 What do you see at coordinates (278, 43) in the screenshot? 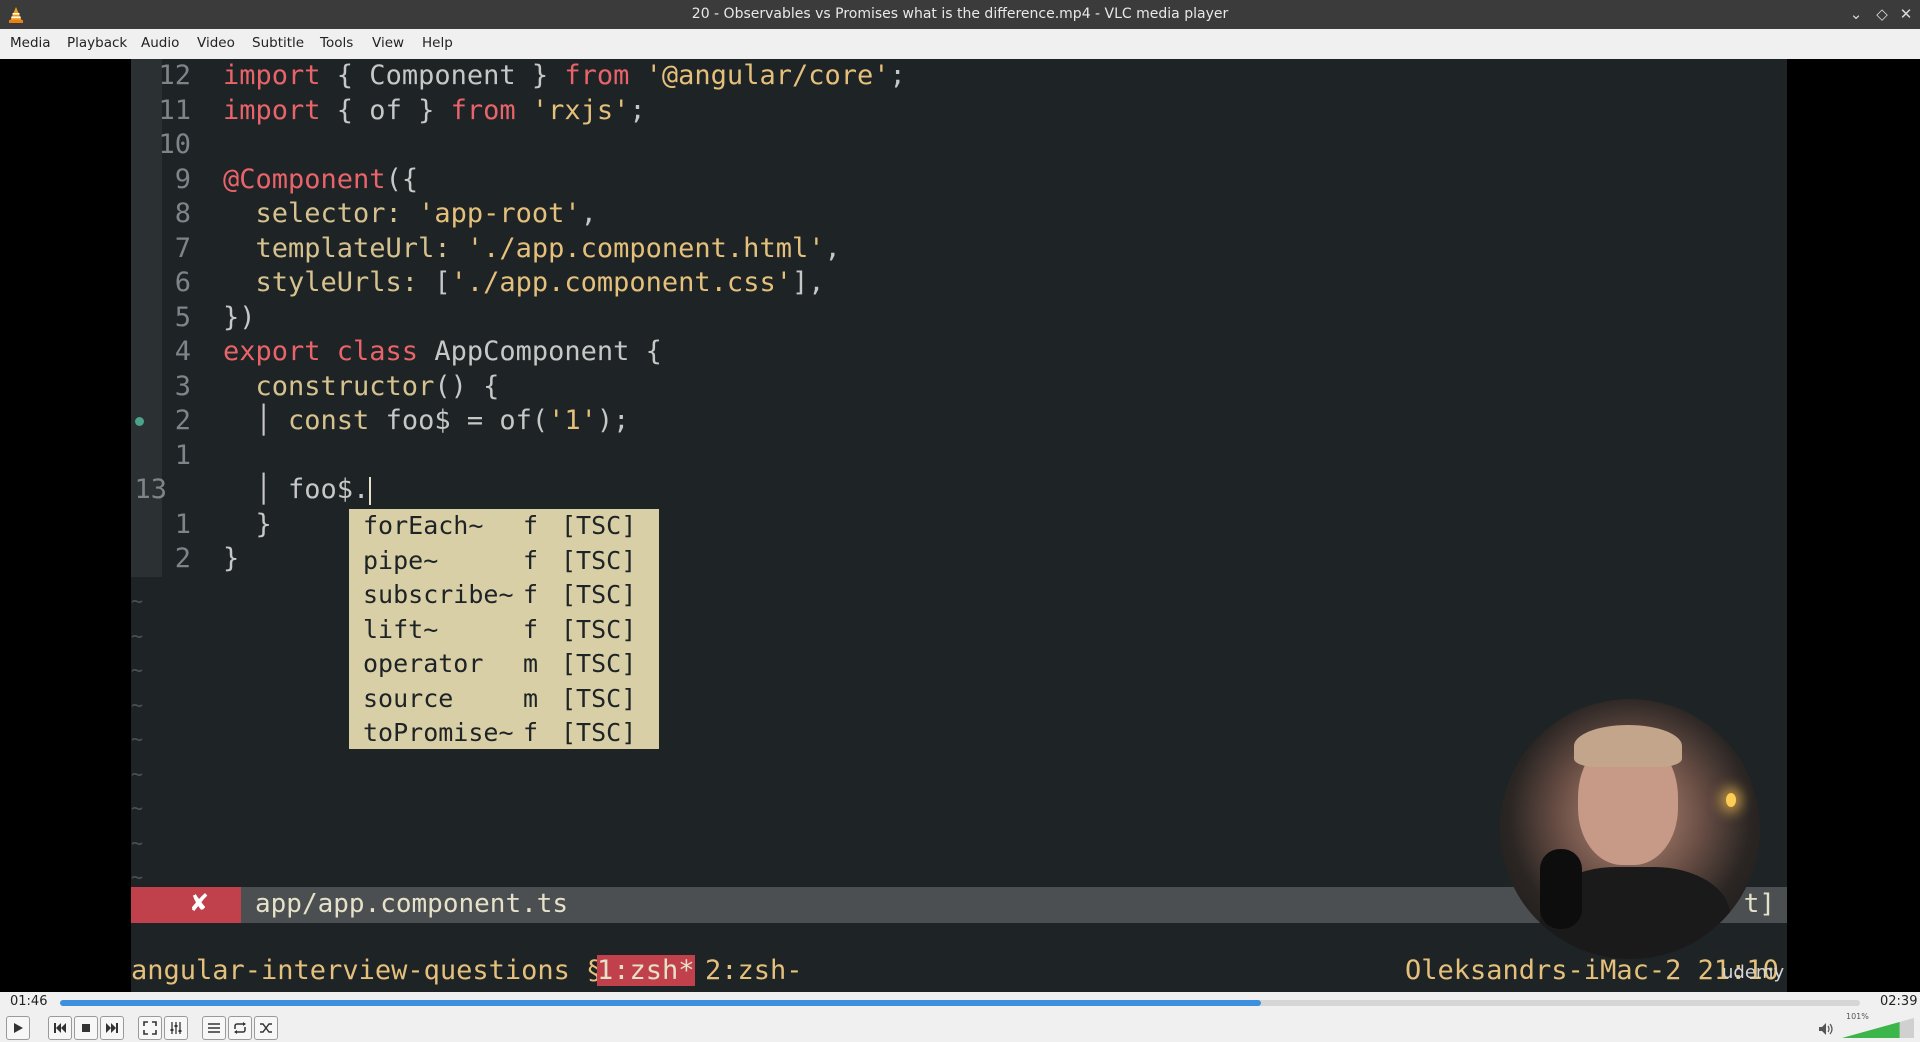
I see `menu-subtitle: Subtitle` at bounding box center [278, 43].